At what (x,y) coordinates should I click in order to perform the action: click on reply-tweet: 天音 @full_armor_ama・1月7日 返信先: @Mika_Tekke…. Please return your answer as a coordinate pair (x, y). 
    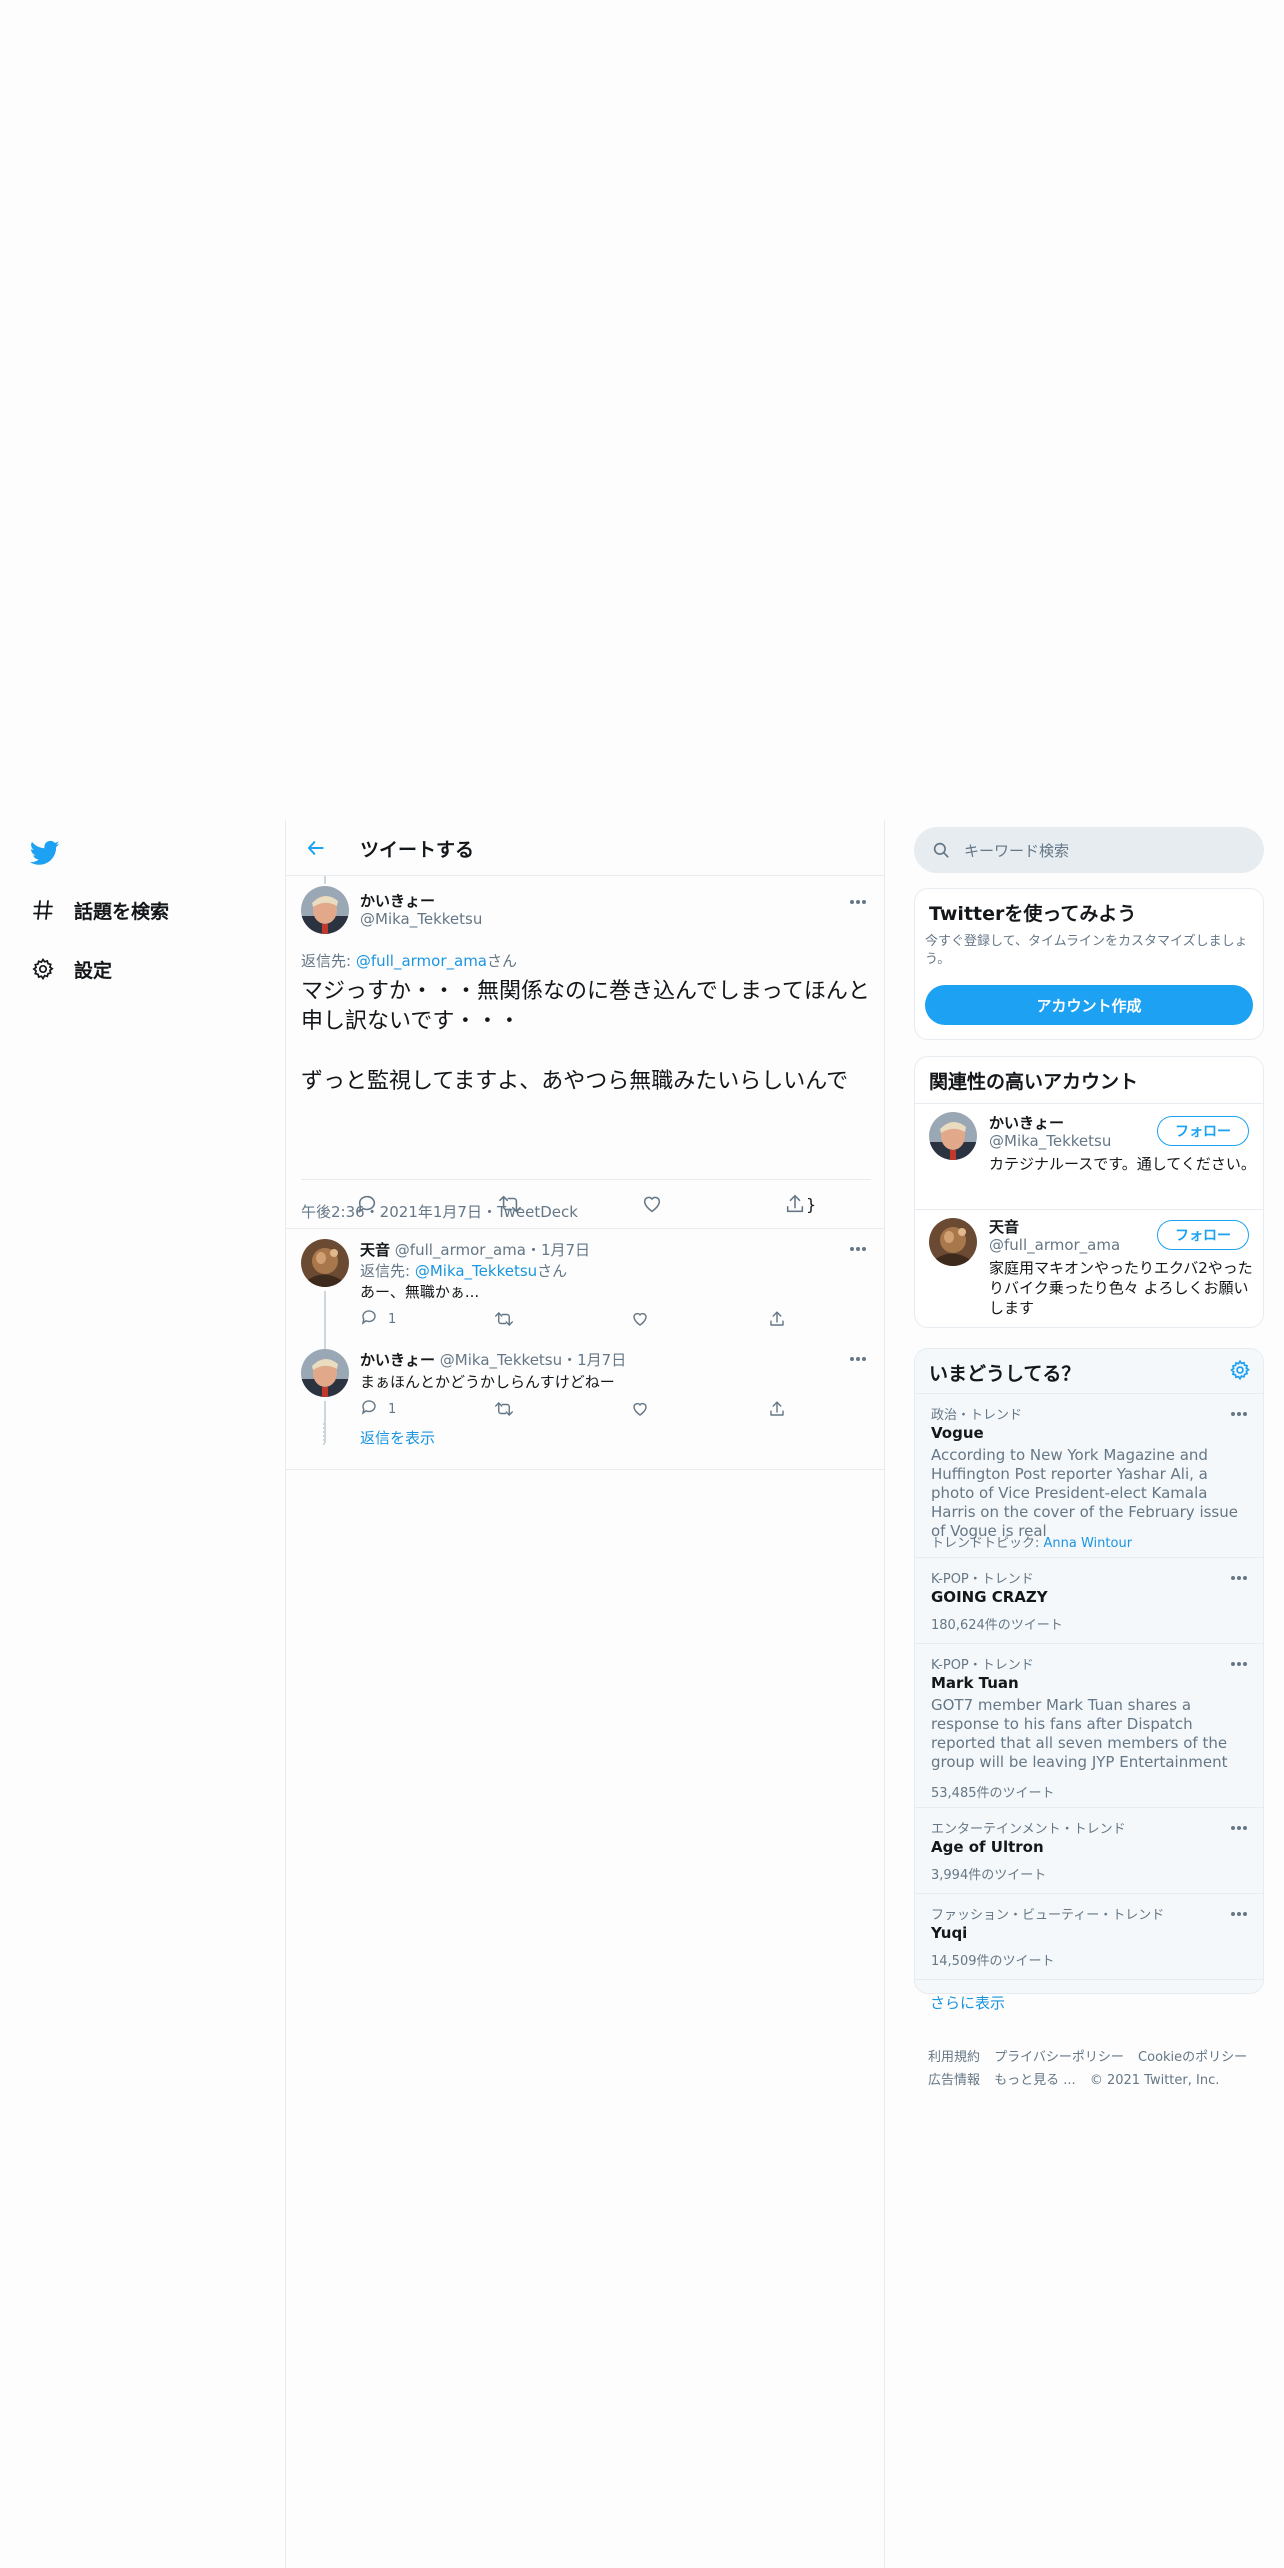
    Looking at the image, I should click on (585, 1289).